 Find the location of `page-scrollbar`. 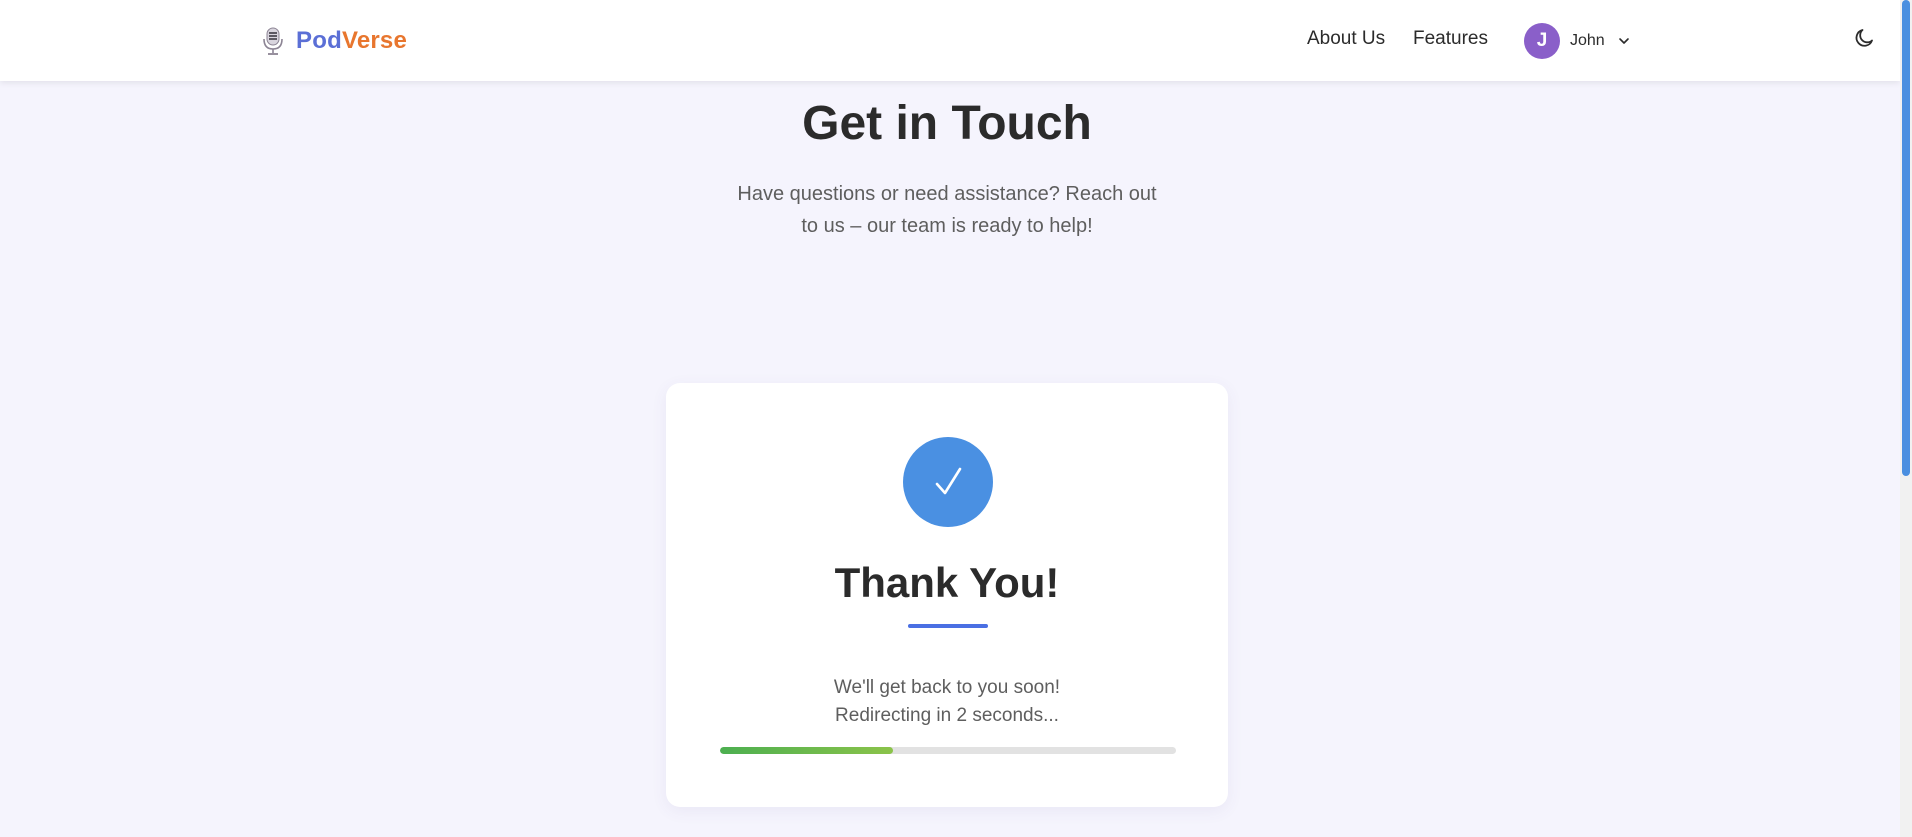

page-scrollbar is located at coordinates (1906, 418).